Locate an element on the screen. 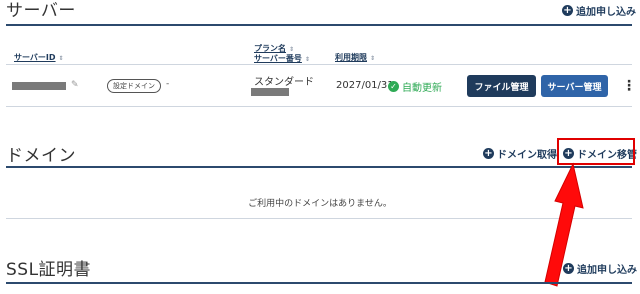  auto-renew-status: ✓ 自動更新 is located at coordinates (415, 86).